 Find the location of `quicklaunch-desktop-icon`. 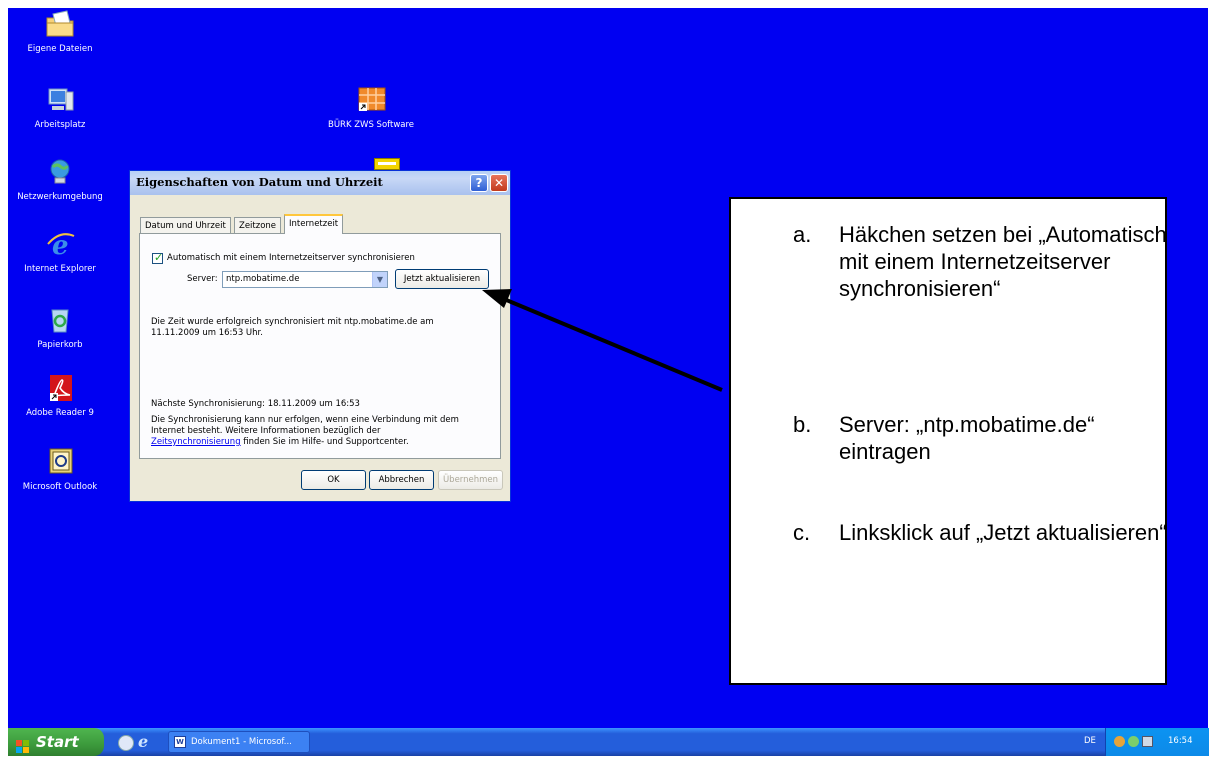

quicklaunch-desktop-icon is located at coordinates (126, 743).